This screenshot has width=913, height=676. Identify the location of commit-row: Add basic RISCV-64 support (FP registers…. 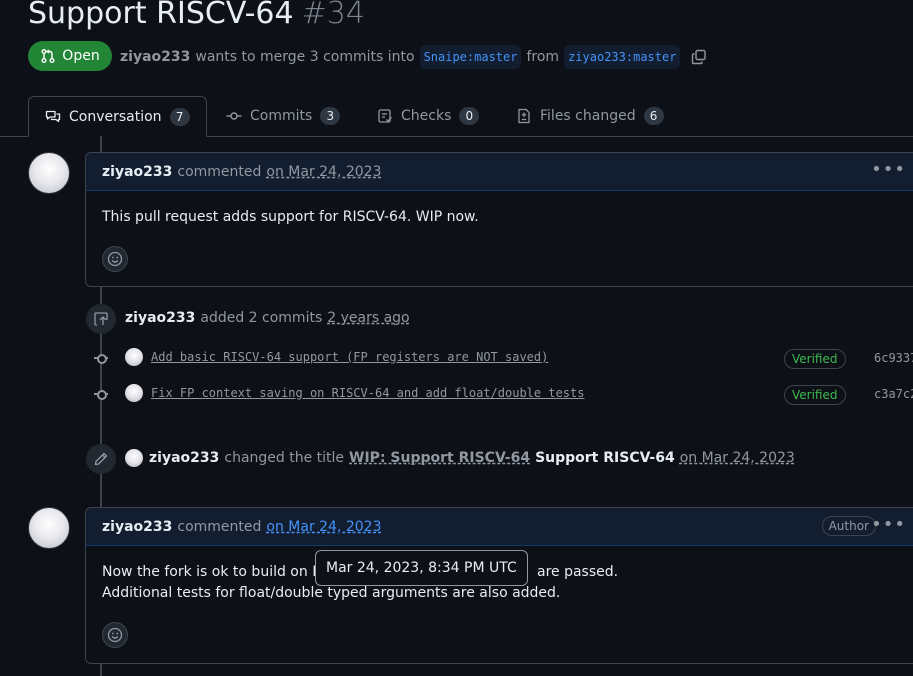
(349, 357).